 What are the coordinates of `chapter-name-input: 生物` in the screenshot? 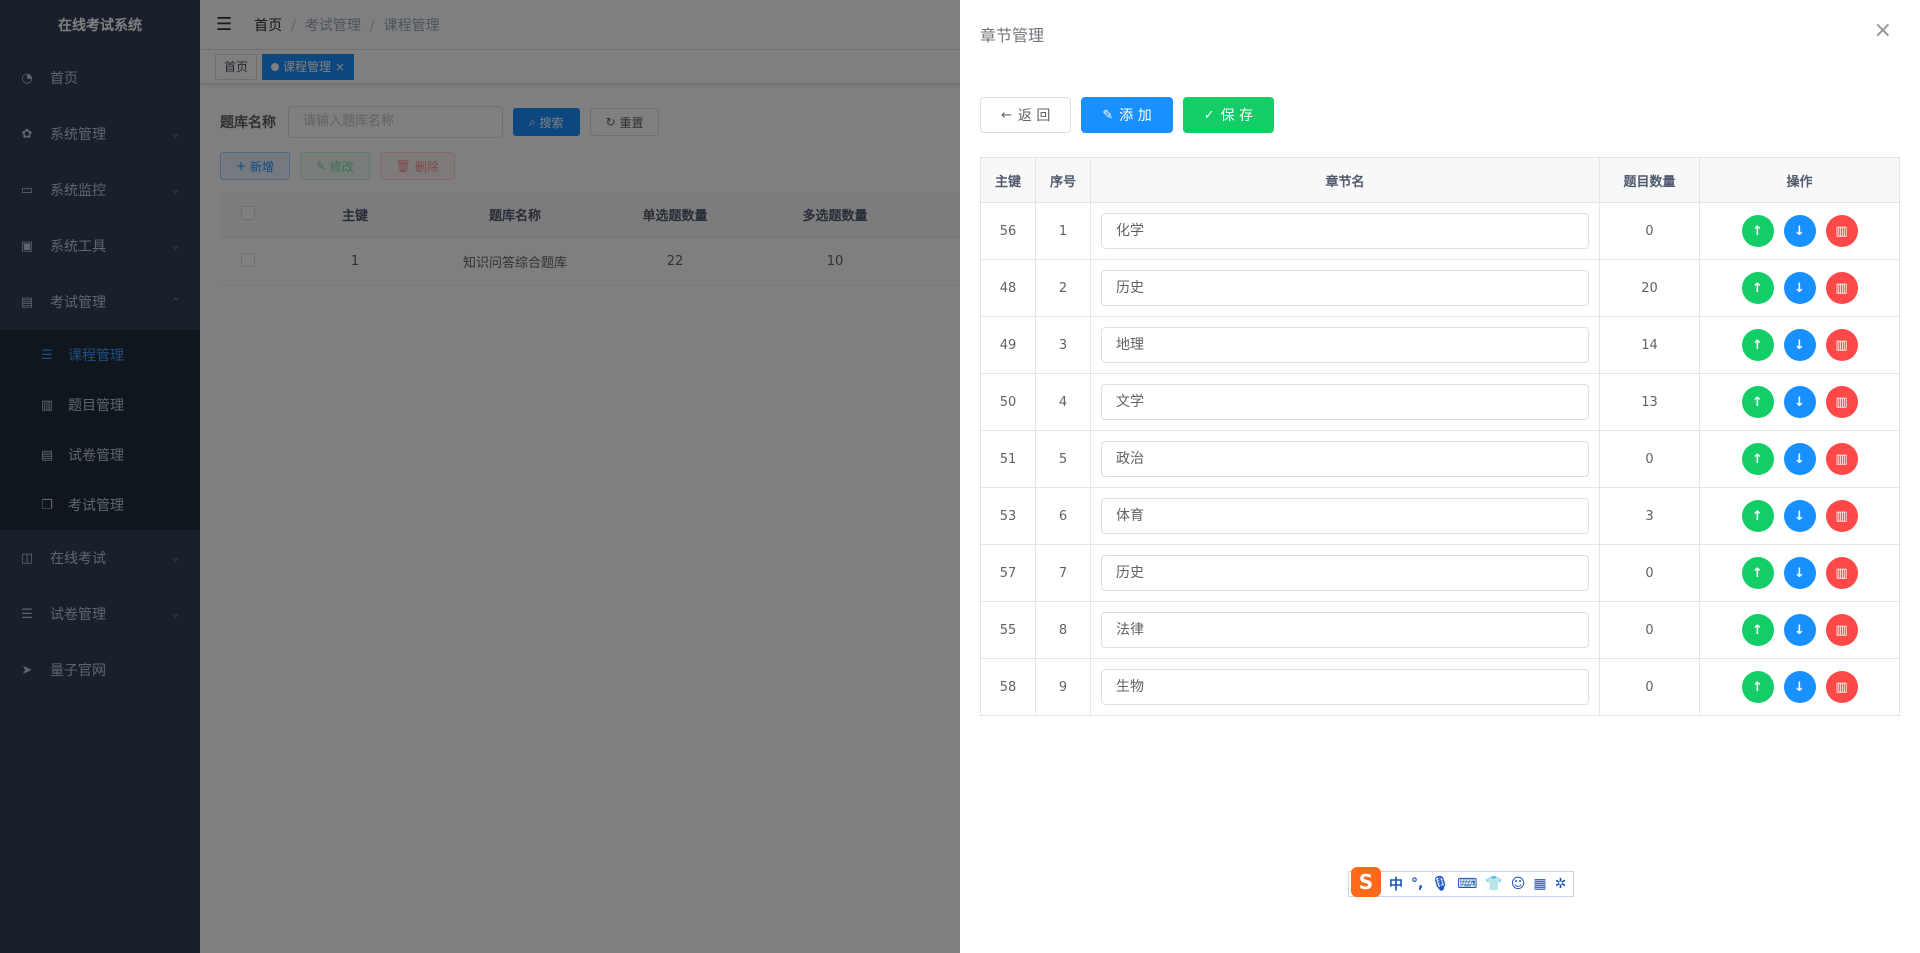 It's located at (1345, 687).